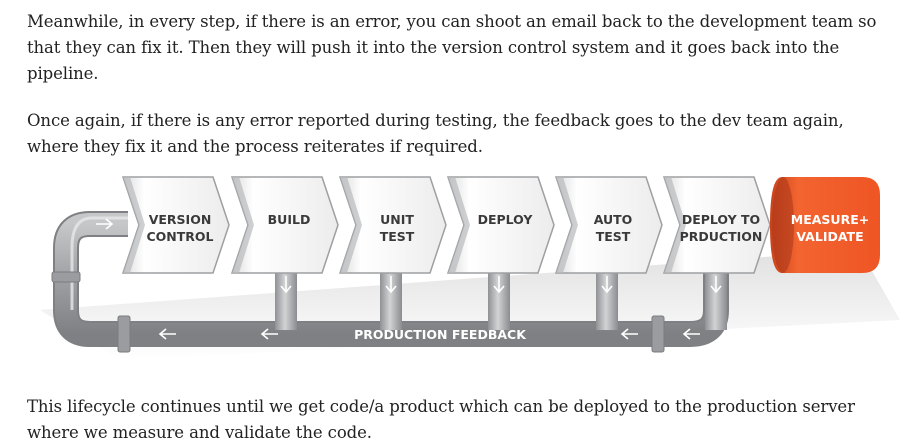 The width and height of the screenshot is (922, 447). Describe the element at coordinates (613, 219) in the screenshot. I see `stage-5-line1: AUTO` at that location.